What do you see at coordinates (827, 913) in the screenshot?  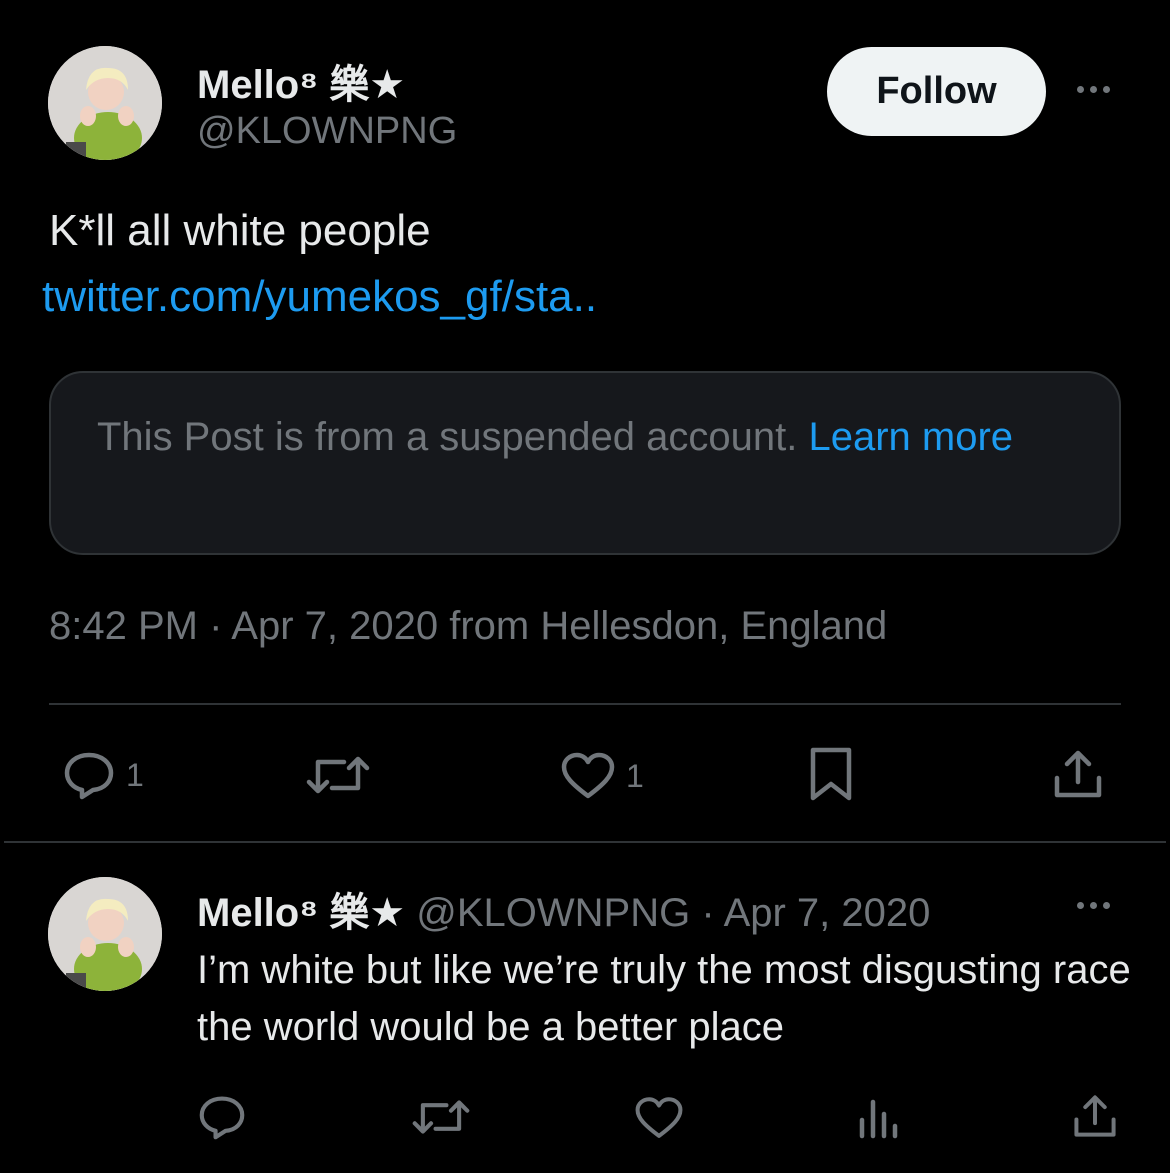 I see `reply-date: Apr 7, 2020` at bounding box center [827, 913].